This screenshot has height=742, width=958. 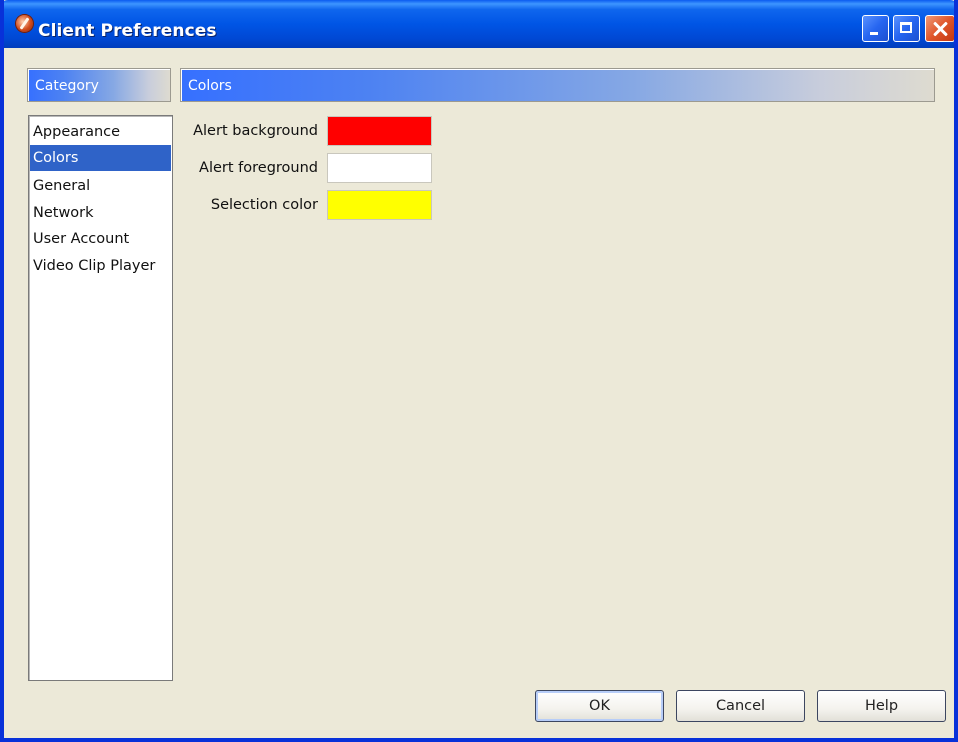 I want to click on color-row-selection-color: Selection color, so click(x=479, y=205).